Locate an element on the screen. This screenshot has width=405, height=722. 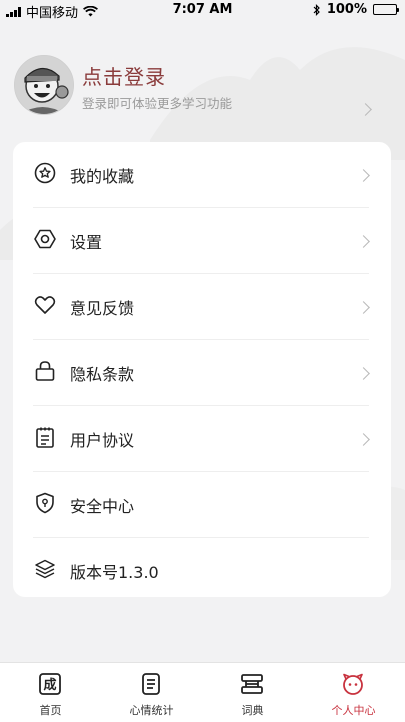
tab-label: 首页 is located at coordinates (50, 710).